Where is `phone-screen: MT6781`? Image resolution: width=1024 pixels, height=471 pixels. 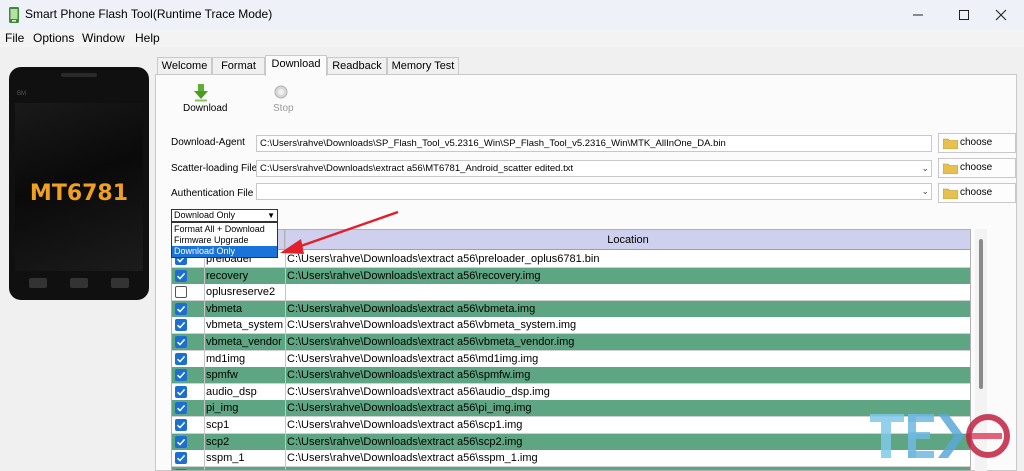 phone-screen: MT6781 is located at coordinates (79, 187).